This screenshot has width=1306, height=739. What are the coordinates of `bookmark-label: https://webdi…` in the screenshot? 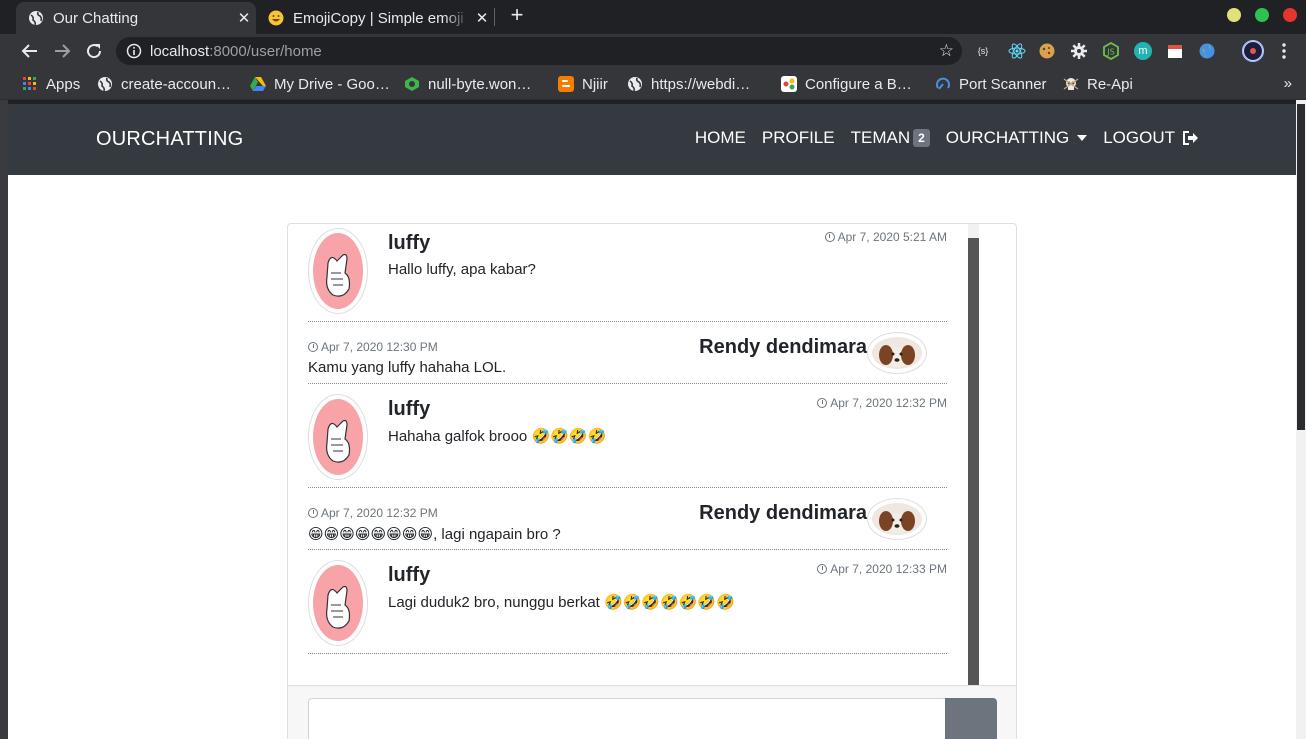 It's located at (701, 84).